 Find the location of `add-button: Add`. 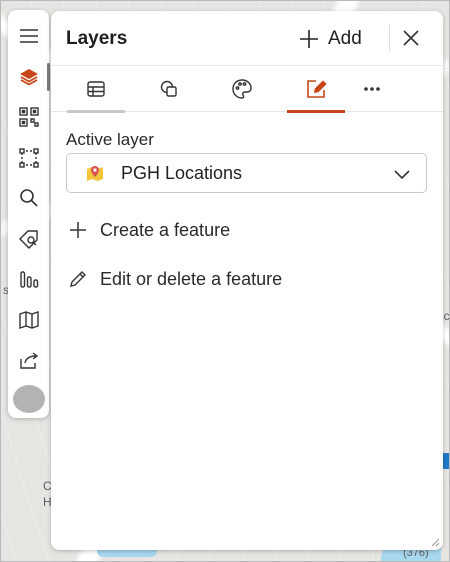

add-button: Add is located at coordinates (330, 39).